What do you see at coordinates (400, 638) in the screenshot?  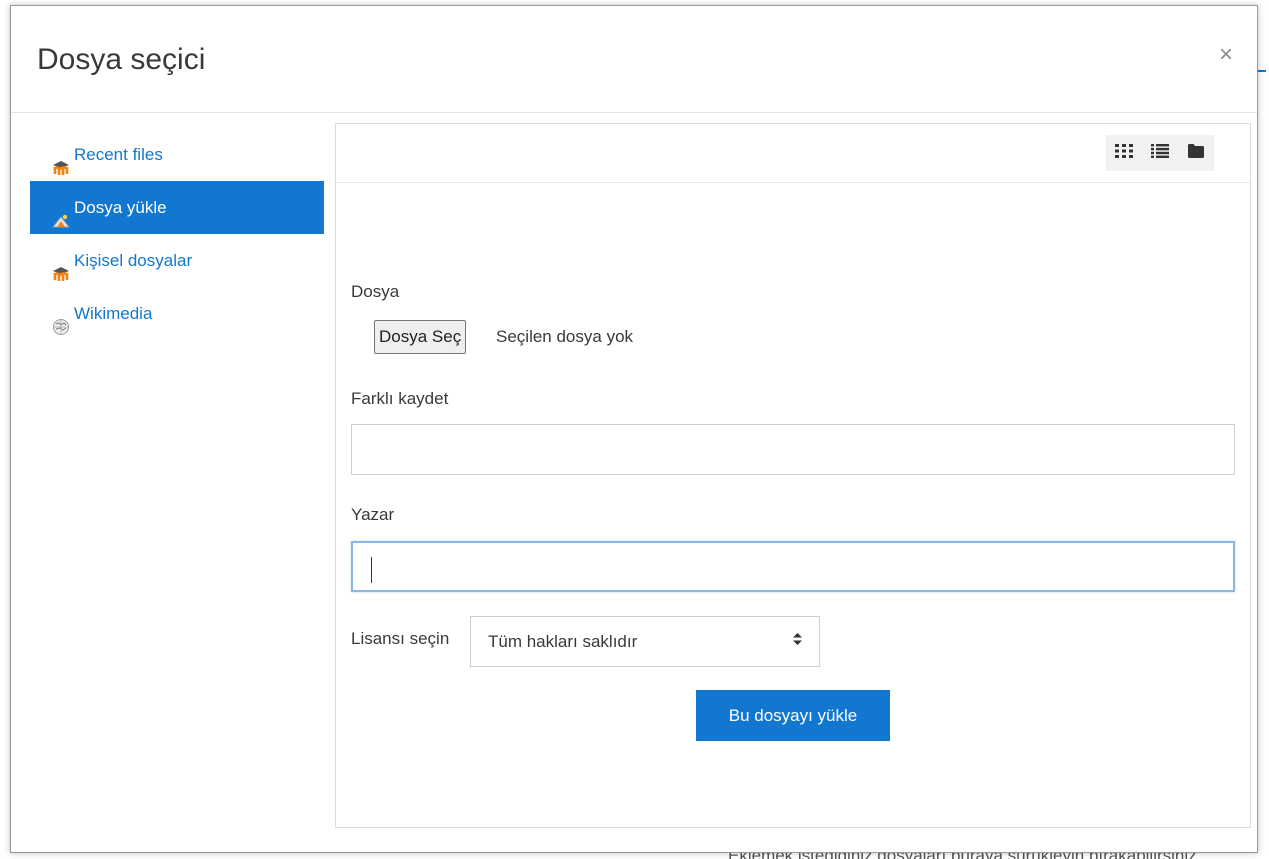 I see `license-label: Lisansı seçin` at bounding box center [400, 638].